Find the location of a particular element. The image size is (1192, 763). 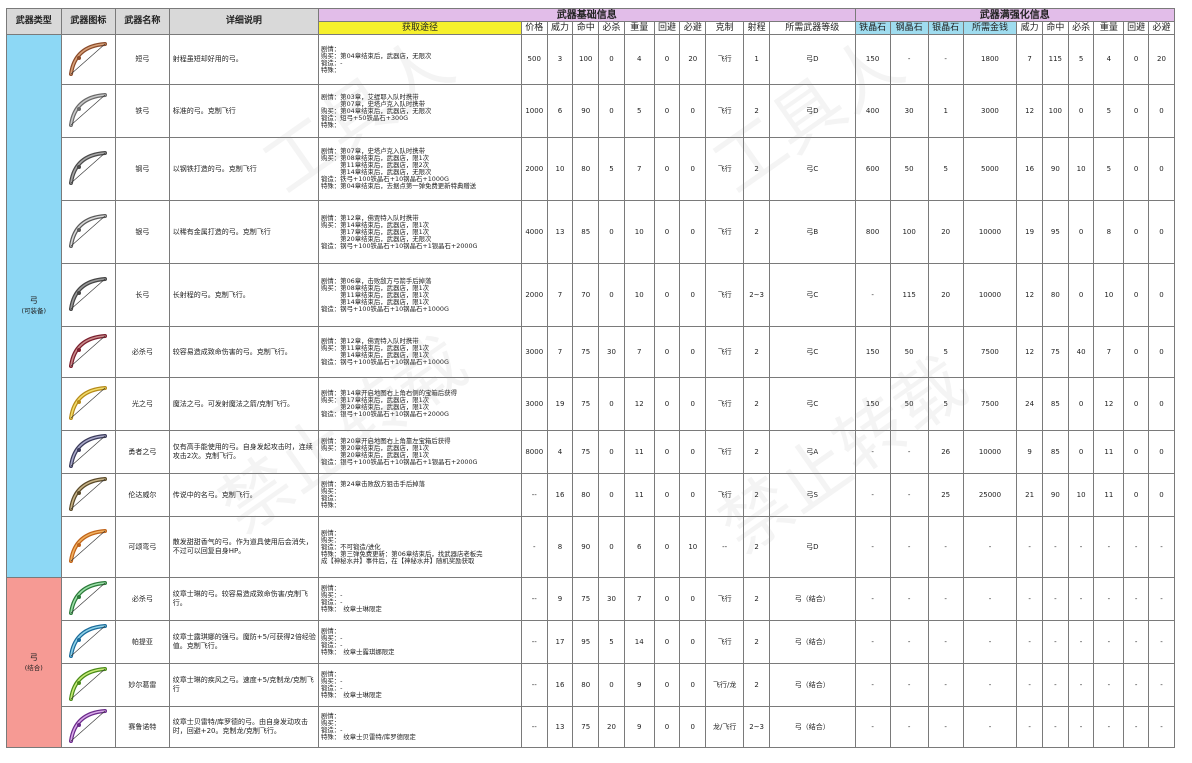

weapon-description: 纹章士露琪娜的强弓。魔防+5/可获得2倍经验值。克制飞行。 is located at coordinates (244, 642).